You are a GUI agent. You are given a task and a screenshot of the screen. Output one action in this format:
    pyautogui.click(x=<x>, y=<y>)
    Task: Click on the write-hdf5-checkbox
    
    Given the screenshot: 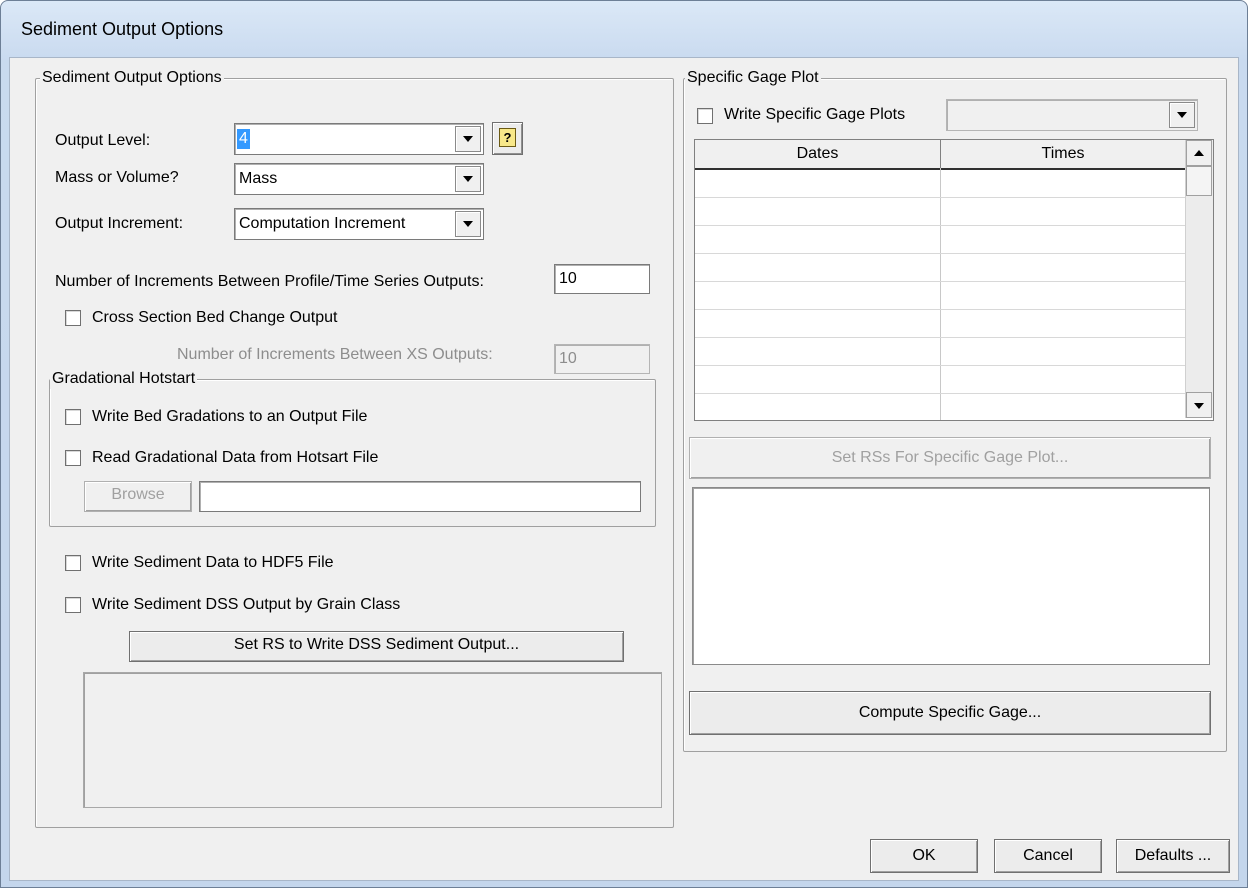 What is the action you would take?
    pyautogui.click(x=73, y=563)
    